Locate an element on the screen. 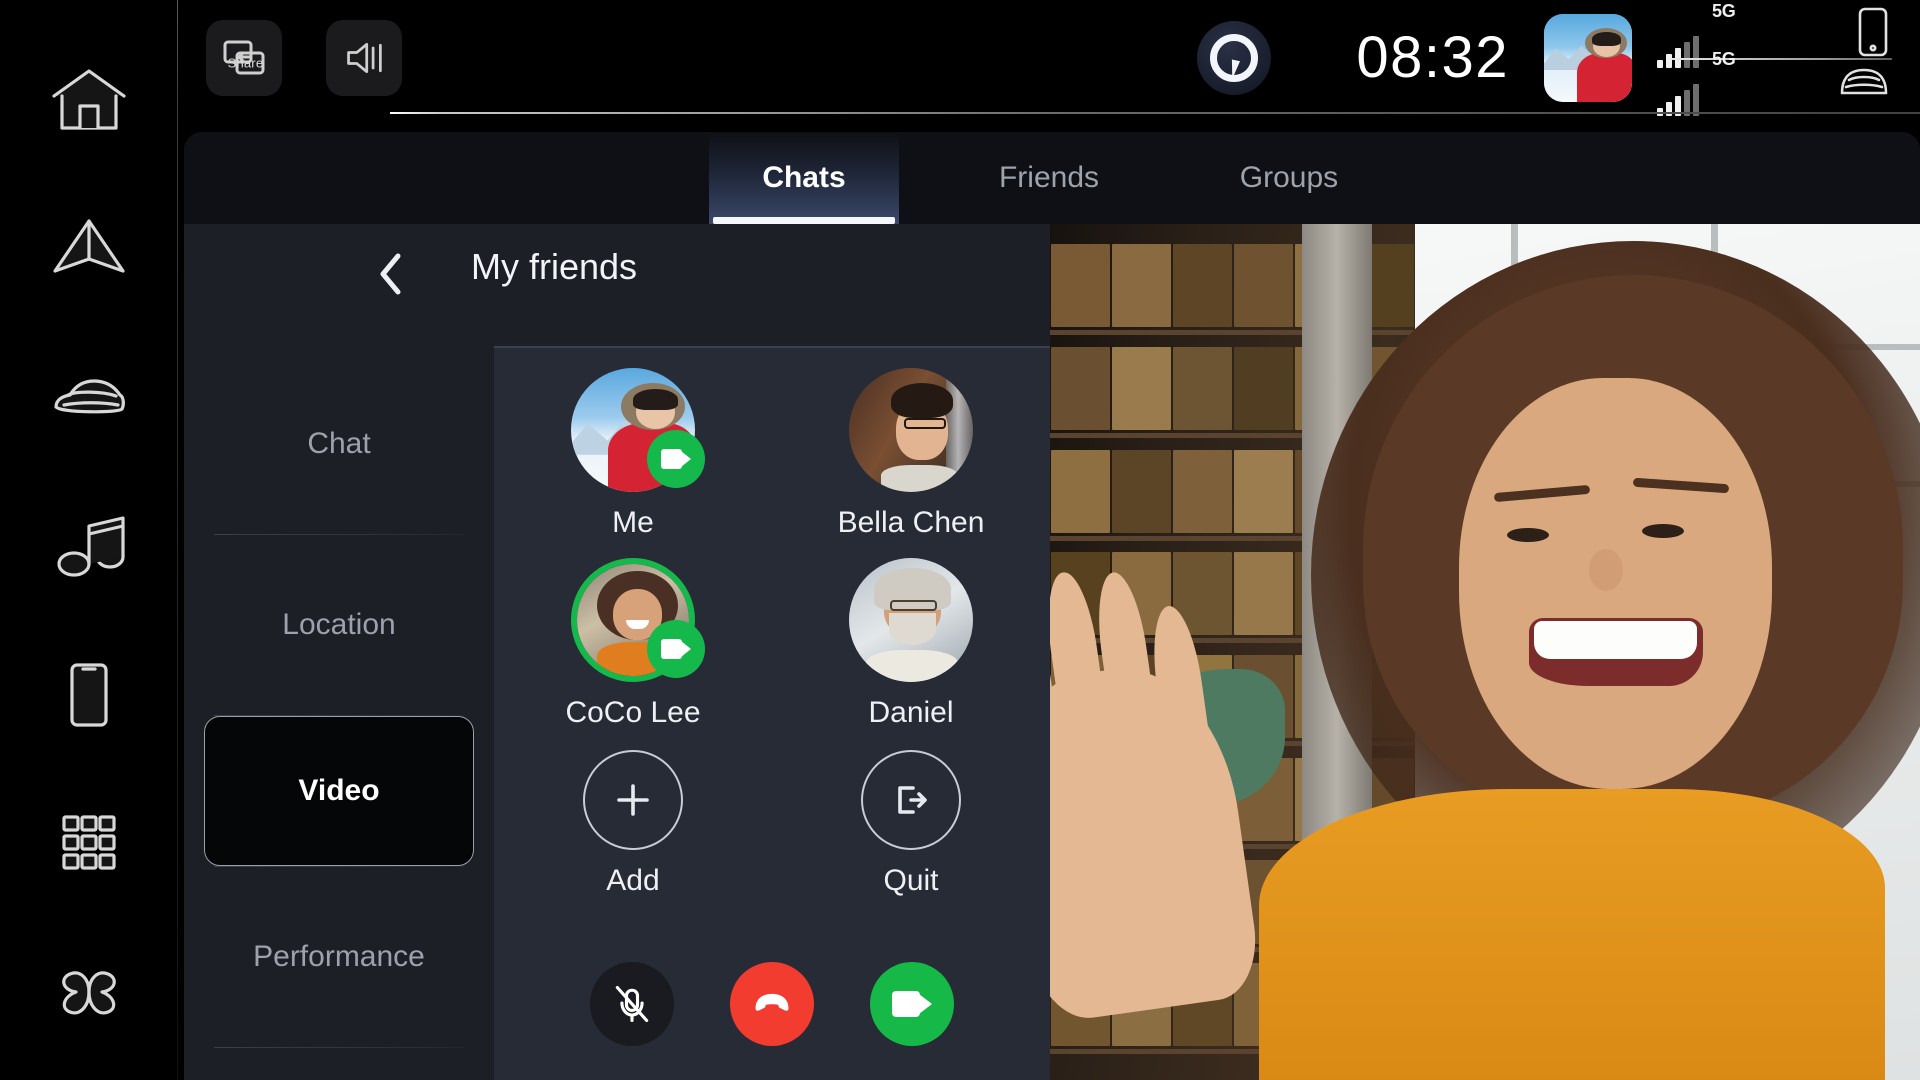 The width and height of the screenshot is (1920, 1080). network-label-phone: 5G is located at coordinates (1724, 10).